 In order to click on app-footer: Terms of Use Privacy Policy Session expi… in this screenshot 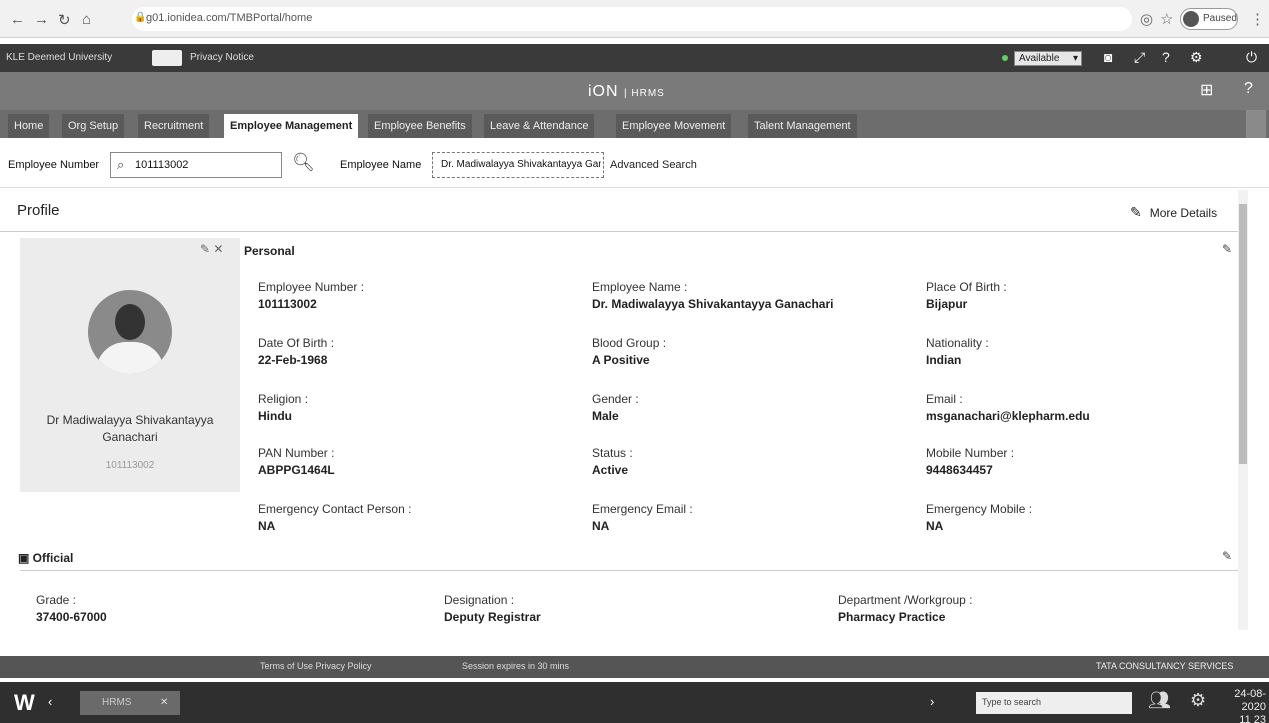, I will do `click(634, 667)`.